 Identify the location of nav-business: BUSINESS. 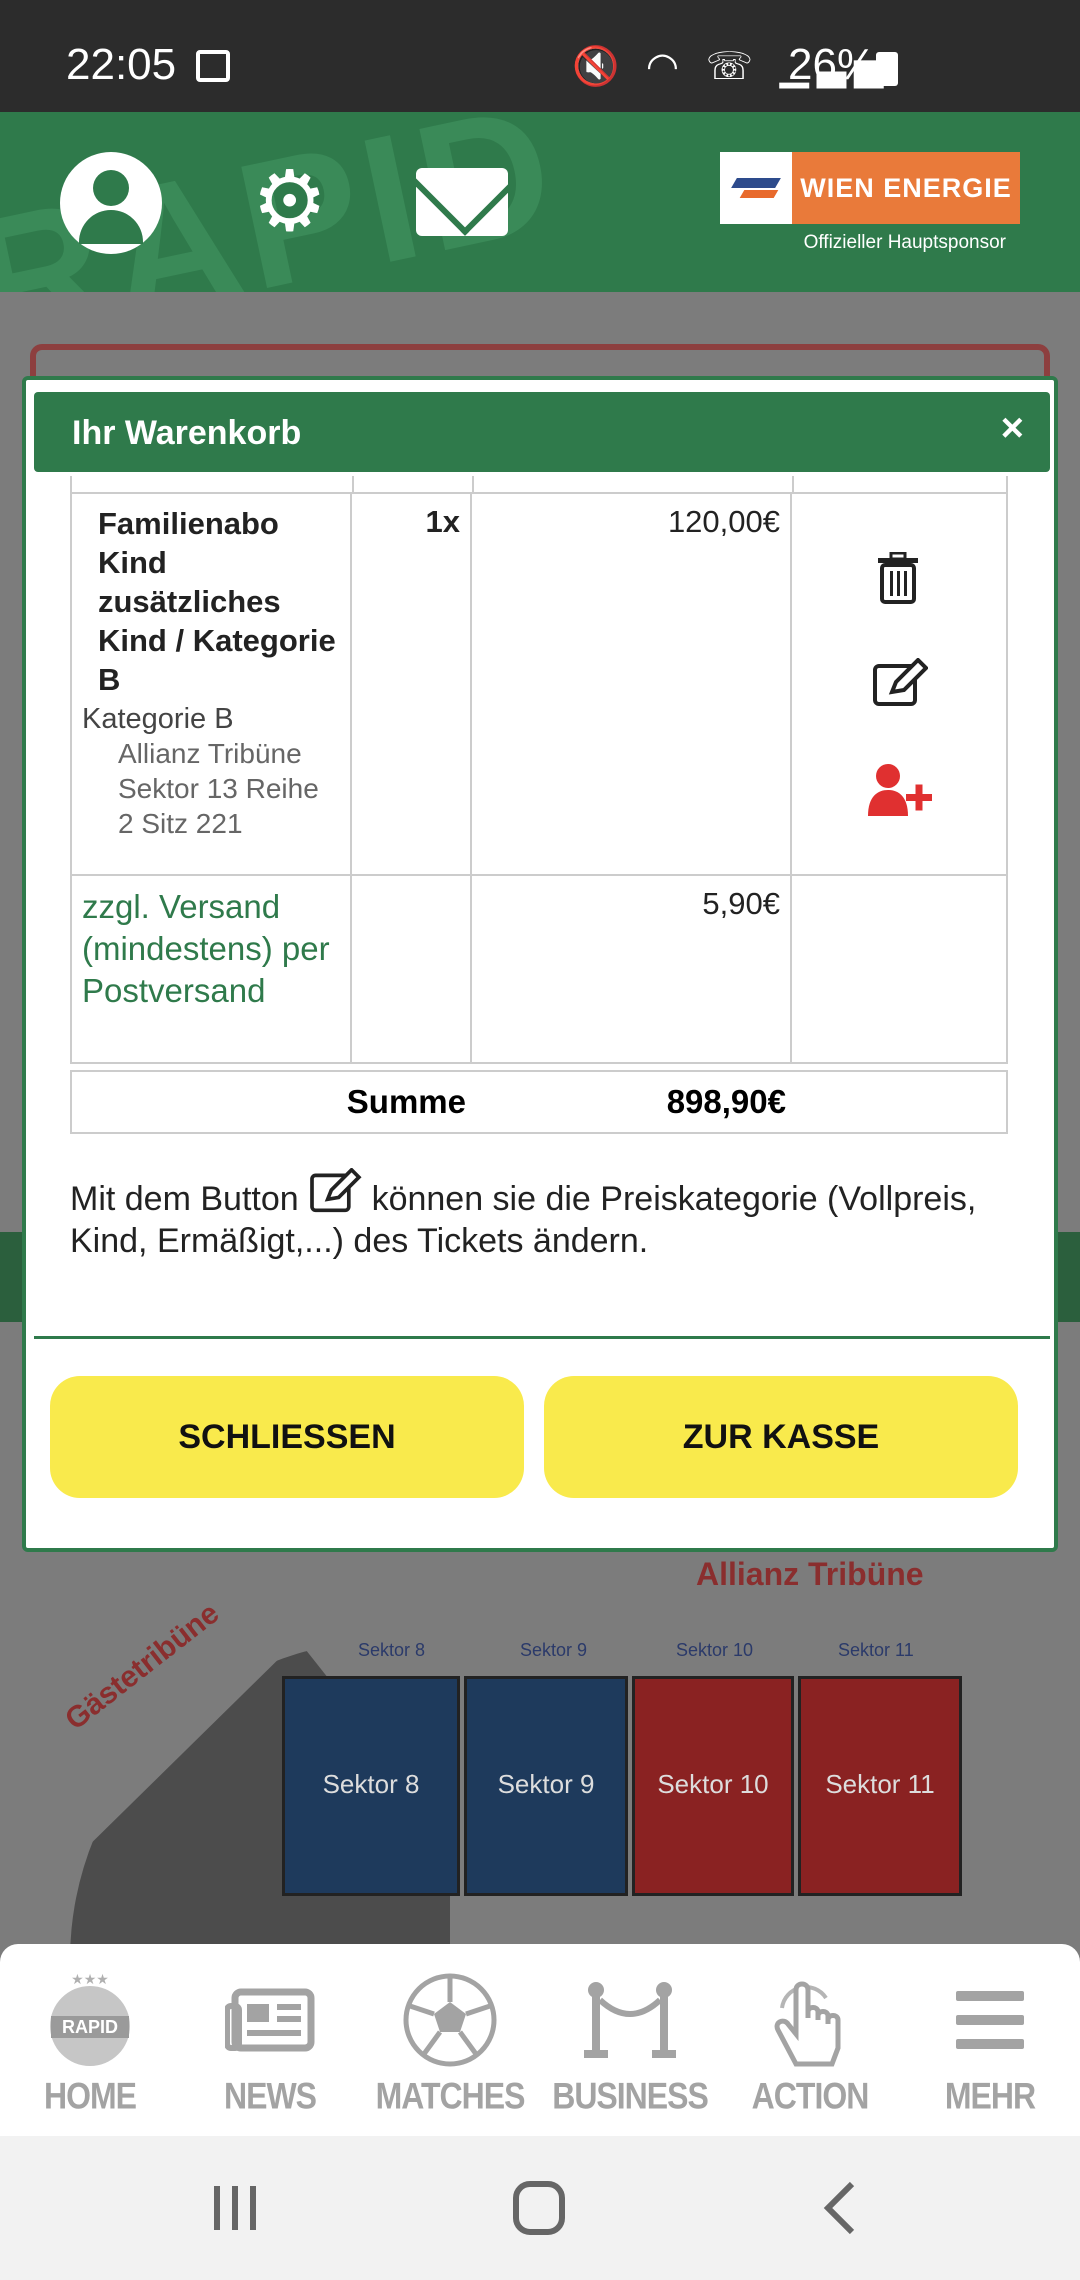
(630, 2040).